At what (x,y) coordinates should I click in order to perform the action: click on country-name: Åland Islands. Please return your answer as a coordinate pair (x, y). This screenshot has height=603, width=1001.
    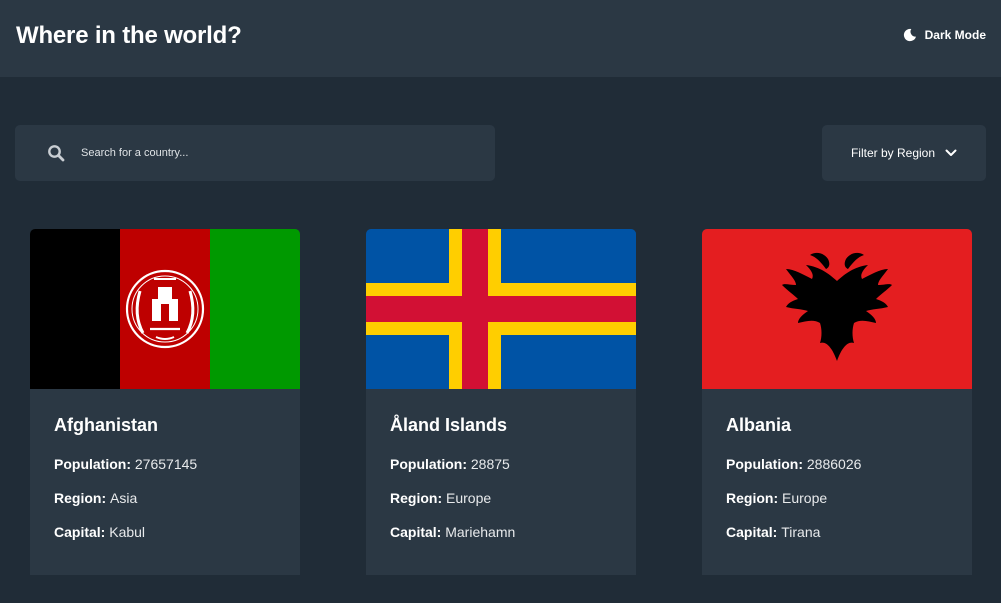
    Looking at the image, I should click on (449, 425).